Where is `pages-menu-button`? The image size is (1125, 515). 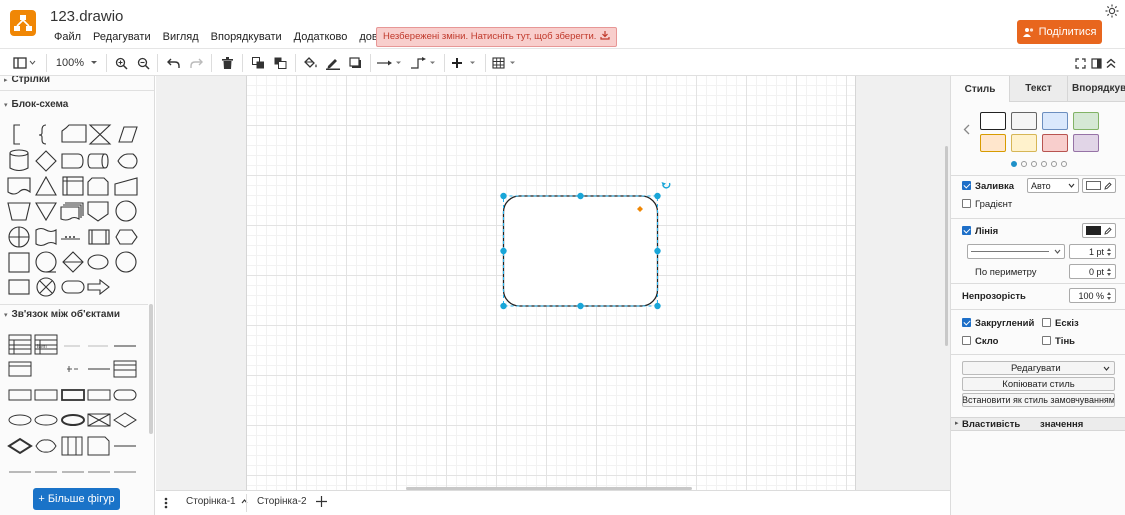
pages-menu-button is located at coordinates (166, 504).